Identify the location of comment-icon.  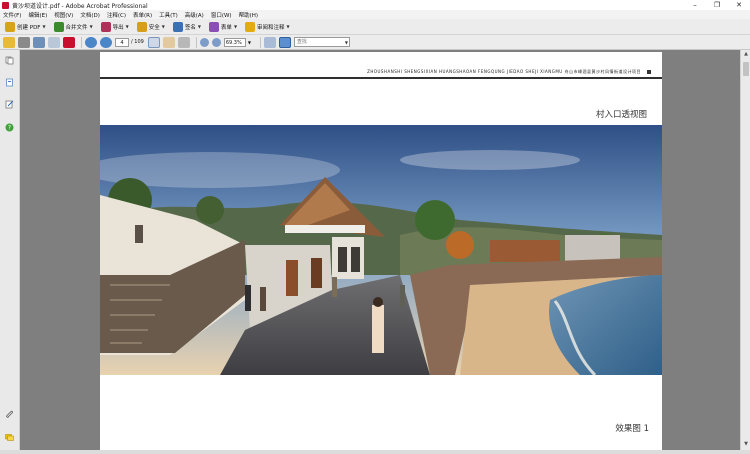
(250, 26).